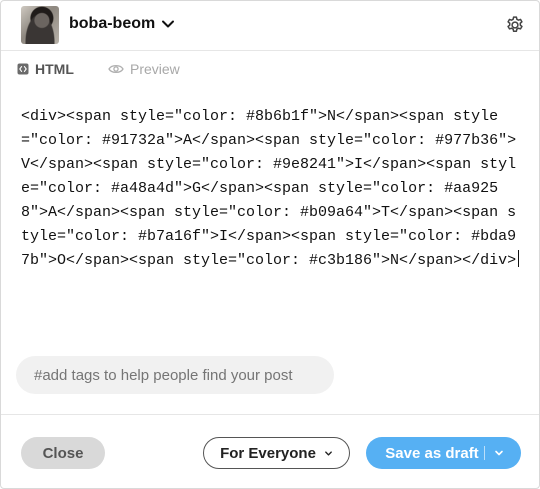 This screenshot has width=540, height=489. I want to click on gear-icon, so click(515, 25).